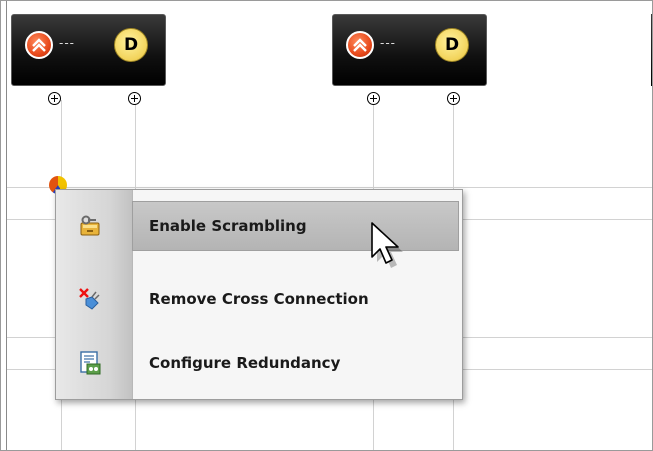 This screenshot has height=451, width=653. Describe the element at coordinates (388, 248) in the screenshot. I see `mouse-cursor-icon` at that location.